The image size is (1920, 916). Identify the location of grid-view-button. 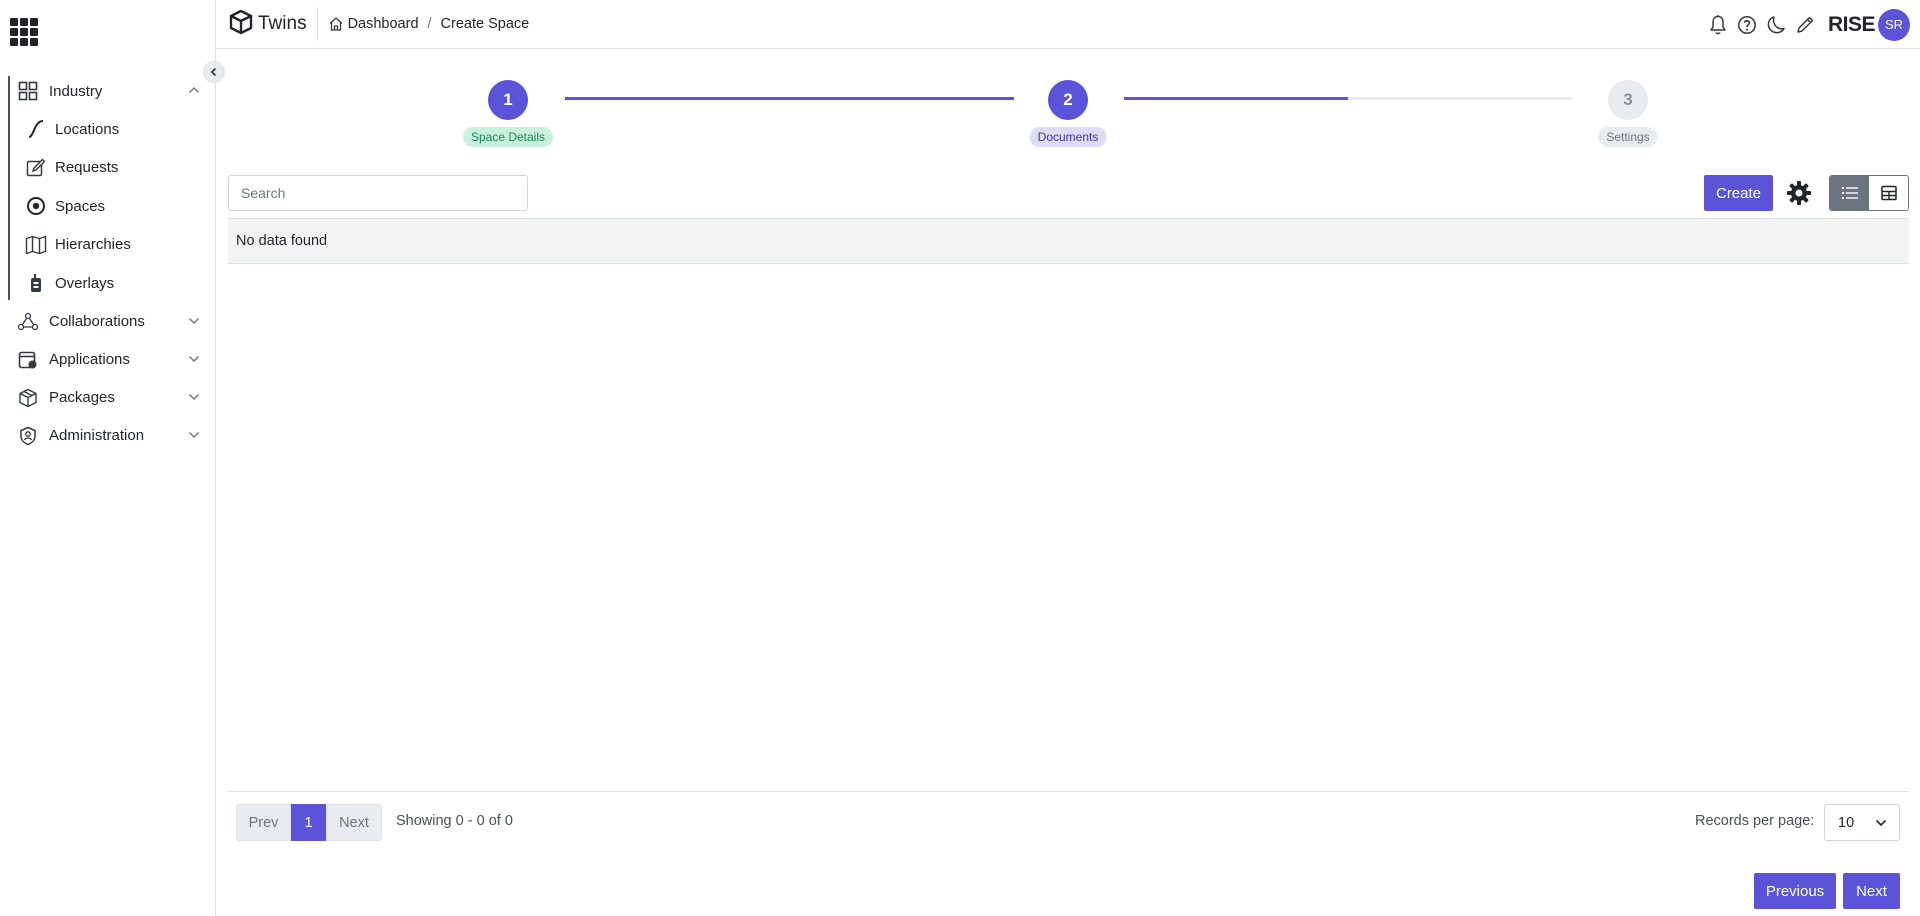
(1888, 193).